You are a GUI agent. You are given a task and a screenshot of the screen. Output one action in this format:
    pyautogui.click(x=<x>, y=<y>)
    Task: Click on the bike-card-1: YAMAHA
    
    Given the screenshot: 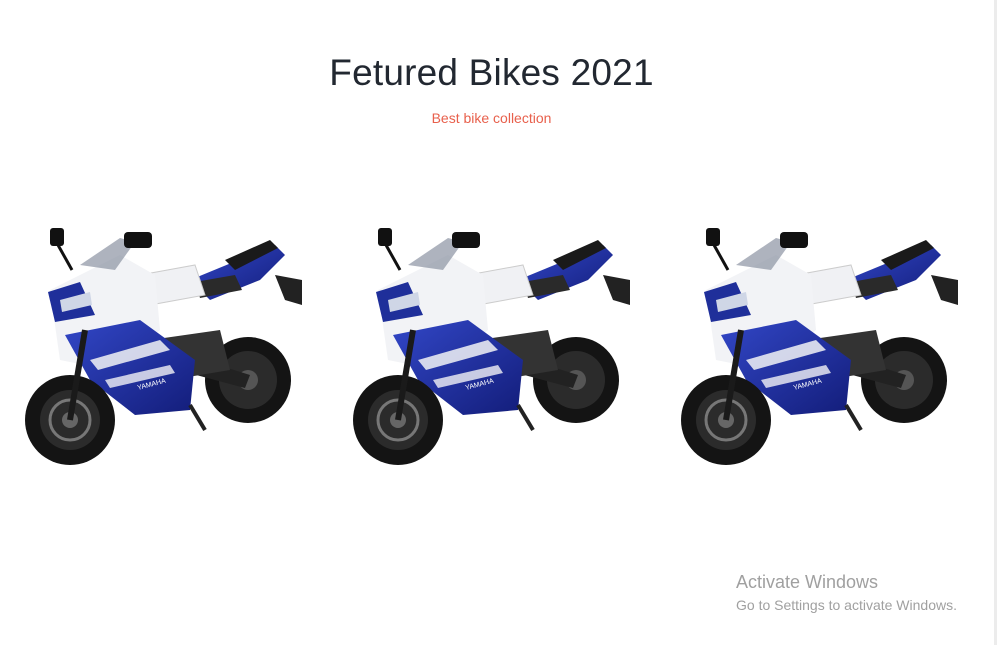 What is the action you would take?
    pyautogui.click(x=165, y=345)
    